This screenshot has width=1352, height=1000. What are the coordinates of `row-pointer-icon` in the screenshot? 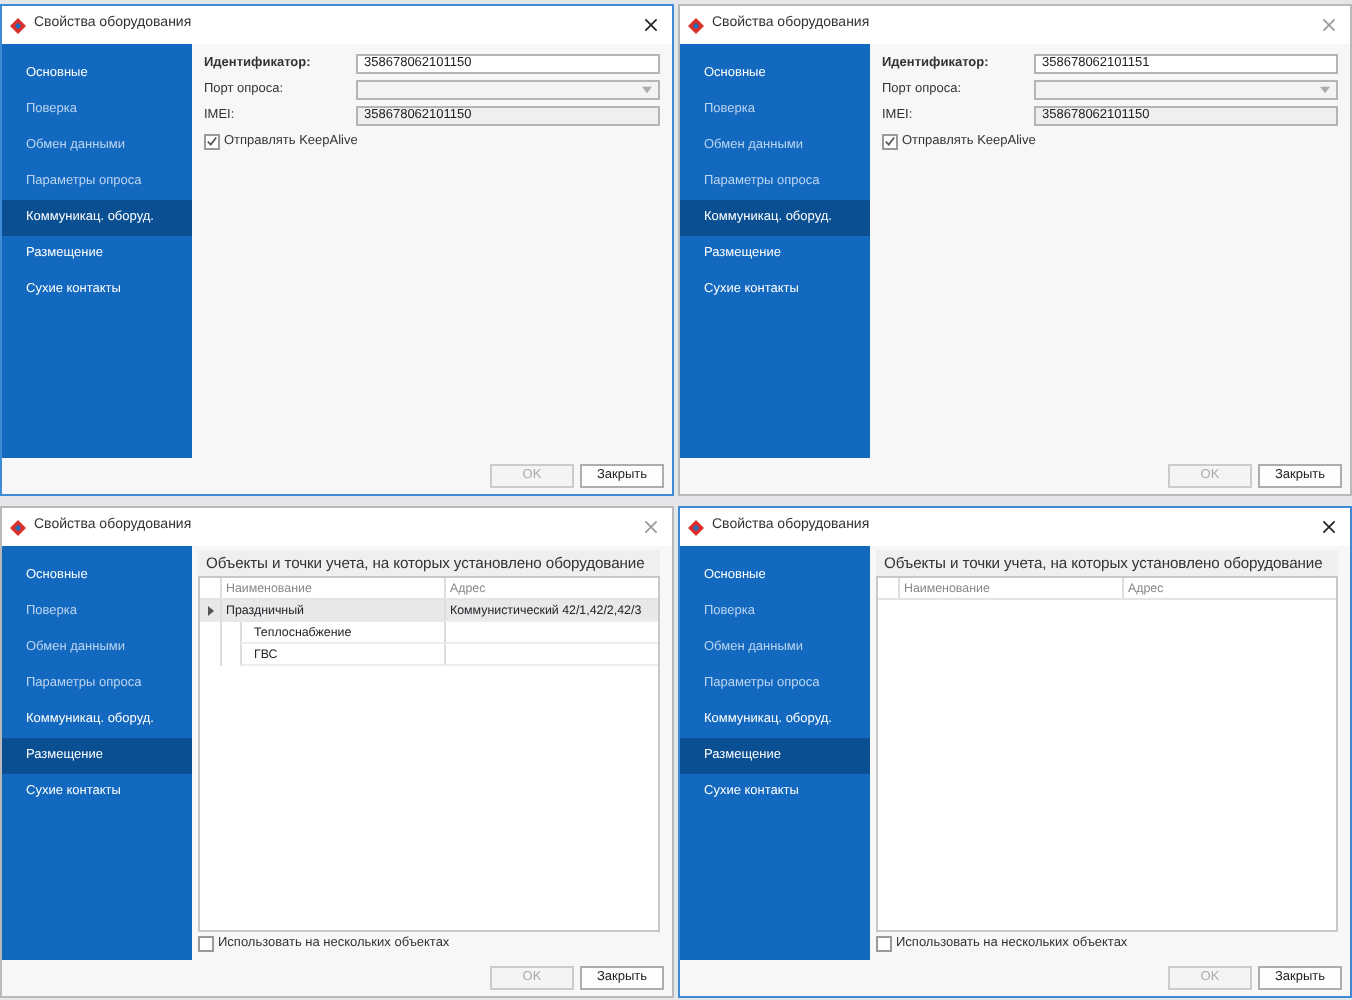 It's located at (210, 611).